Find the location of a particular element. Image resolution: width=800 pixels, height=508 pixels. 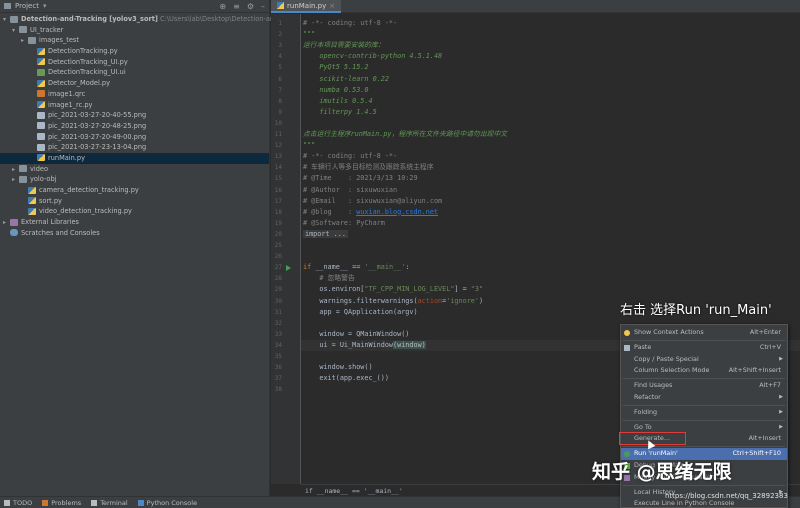

menu-item-shortcut: Ctrl+V is located at coordinates (770, 346).